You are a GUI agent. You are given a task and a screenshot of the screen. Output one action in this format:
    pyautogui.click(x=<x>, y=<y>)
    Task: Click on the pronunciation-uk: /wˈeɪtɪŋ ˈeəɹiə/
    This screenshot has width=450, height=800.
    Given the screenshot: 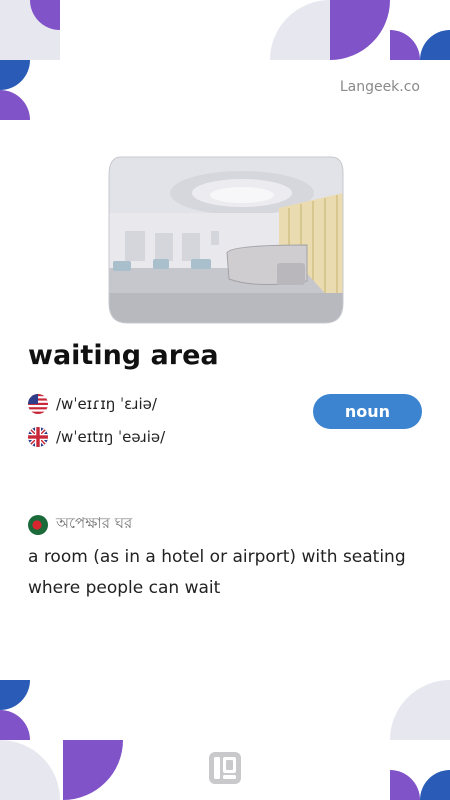 What is the action you would take?
    pyautogui.click(x=96, y=437)
    